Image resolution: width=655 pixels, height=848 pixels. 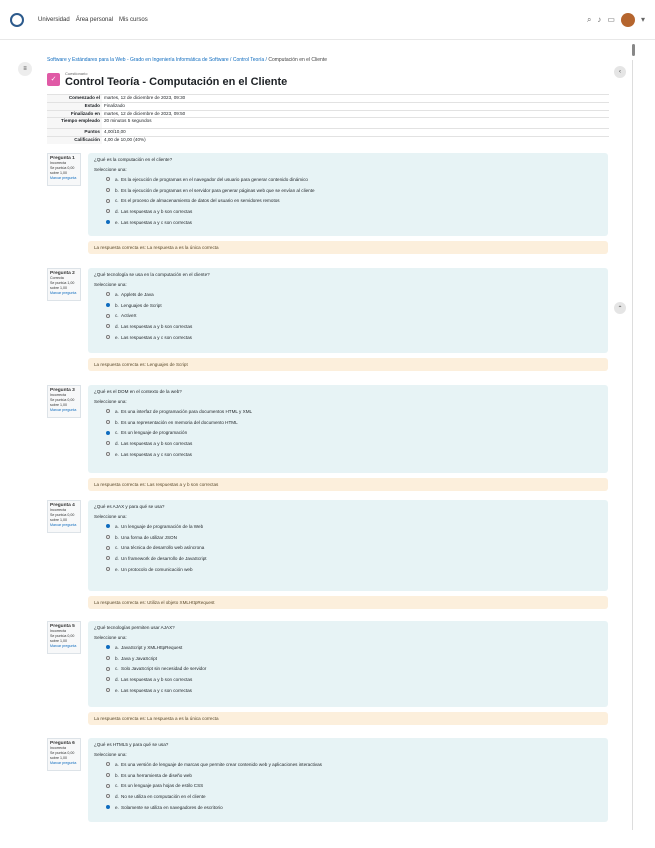 I want to click on scrollbar-thumb, so click(x=633, y=50).